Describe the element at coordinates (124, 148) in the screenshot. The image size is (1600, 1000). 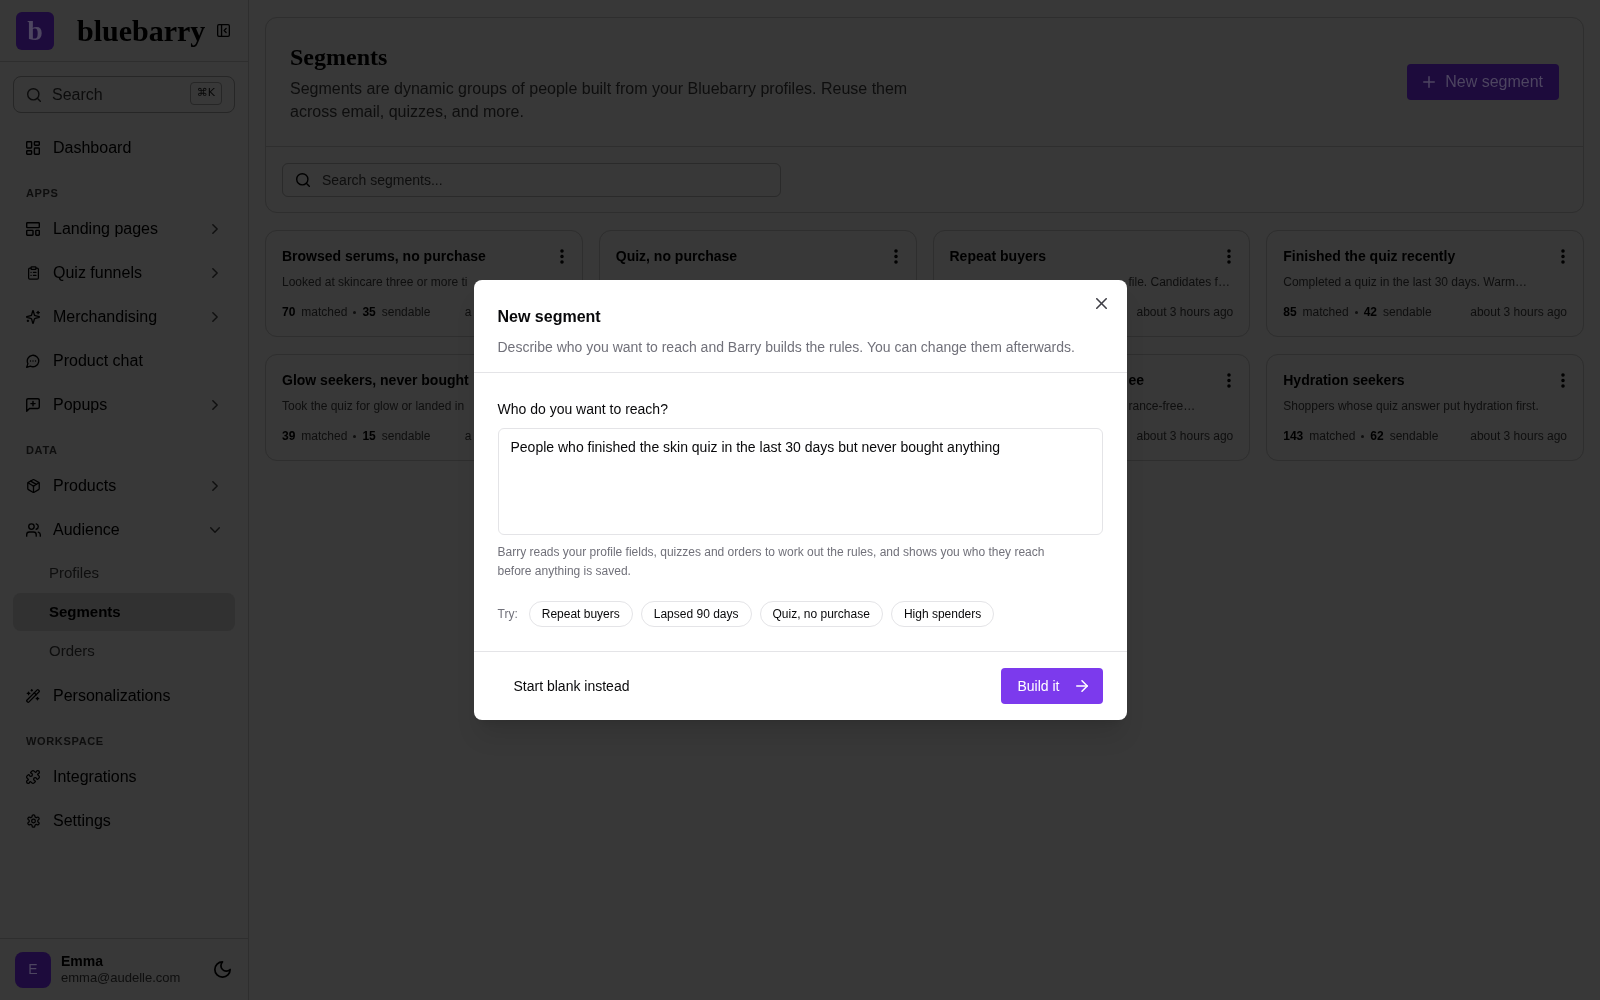
I see `nav-item: Dashboard` at that location.